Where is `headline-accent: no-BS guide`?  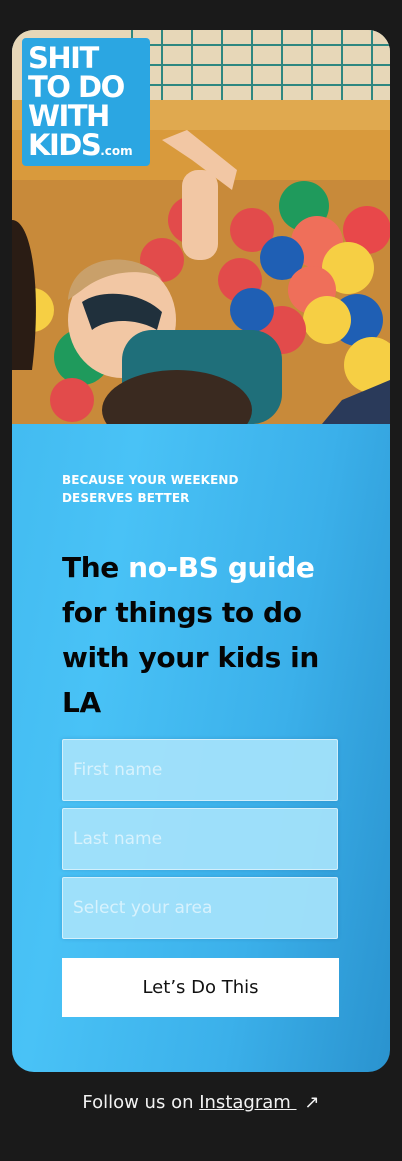
headline-accent: no-BS guide is located at coordinates (221, 567).